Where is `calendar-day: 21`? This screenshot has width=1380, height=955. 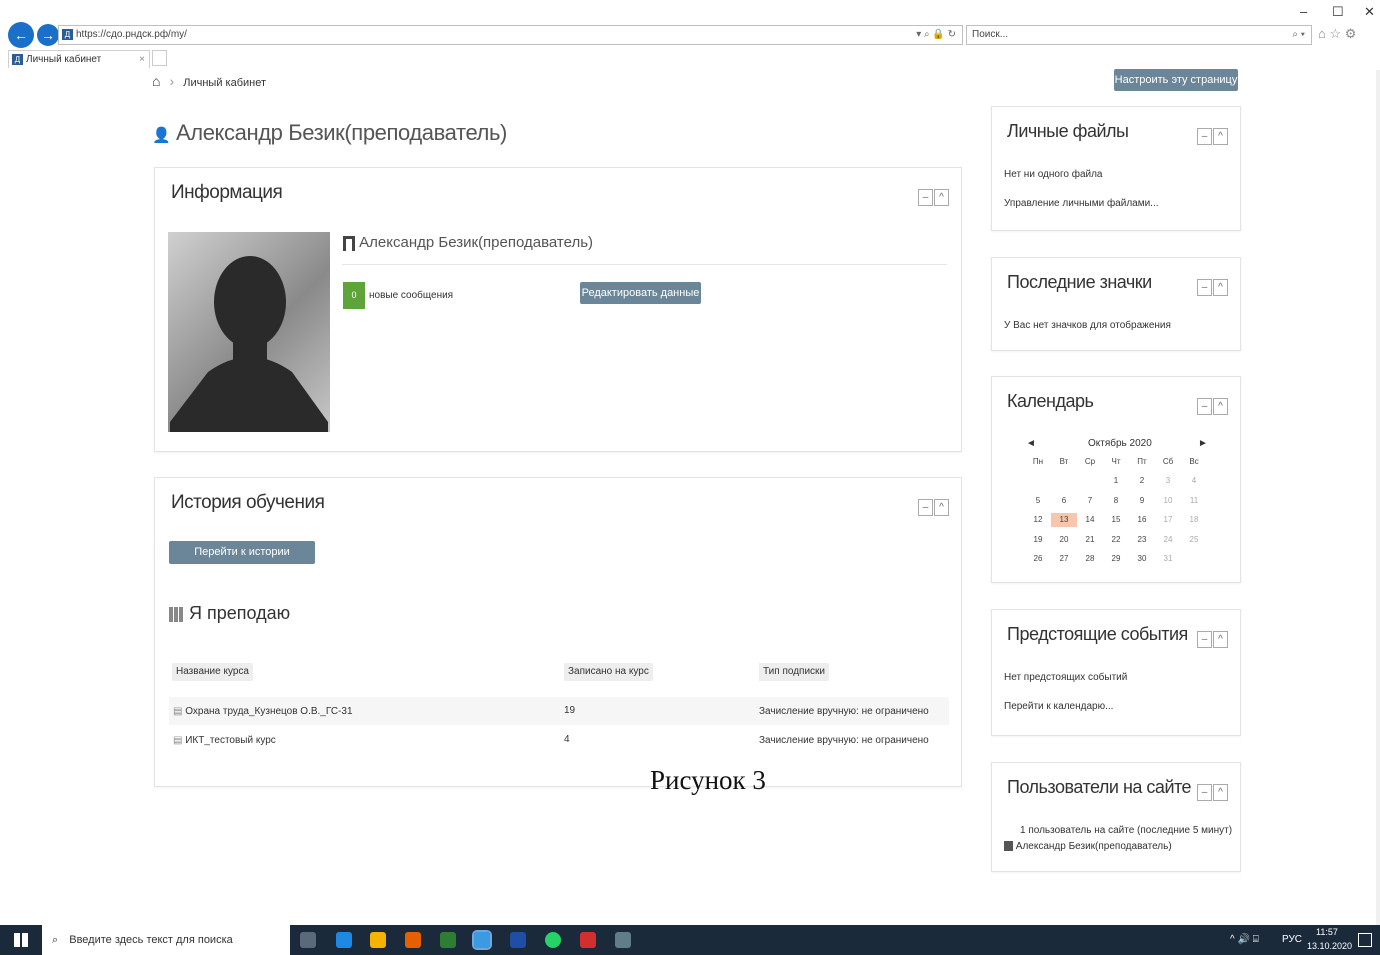 calendar-day: 21 is located at coordinates (1090, 539).